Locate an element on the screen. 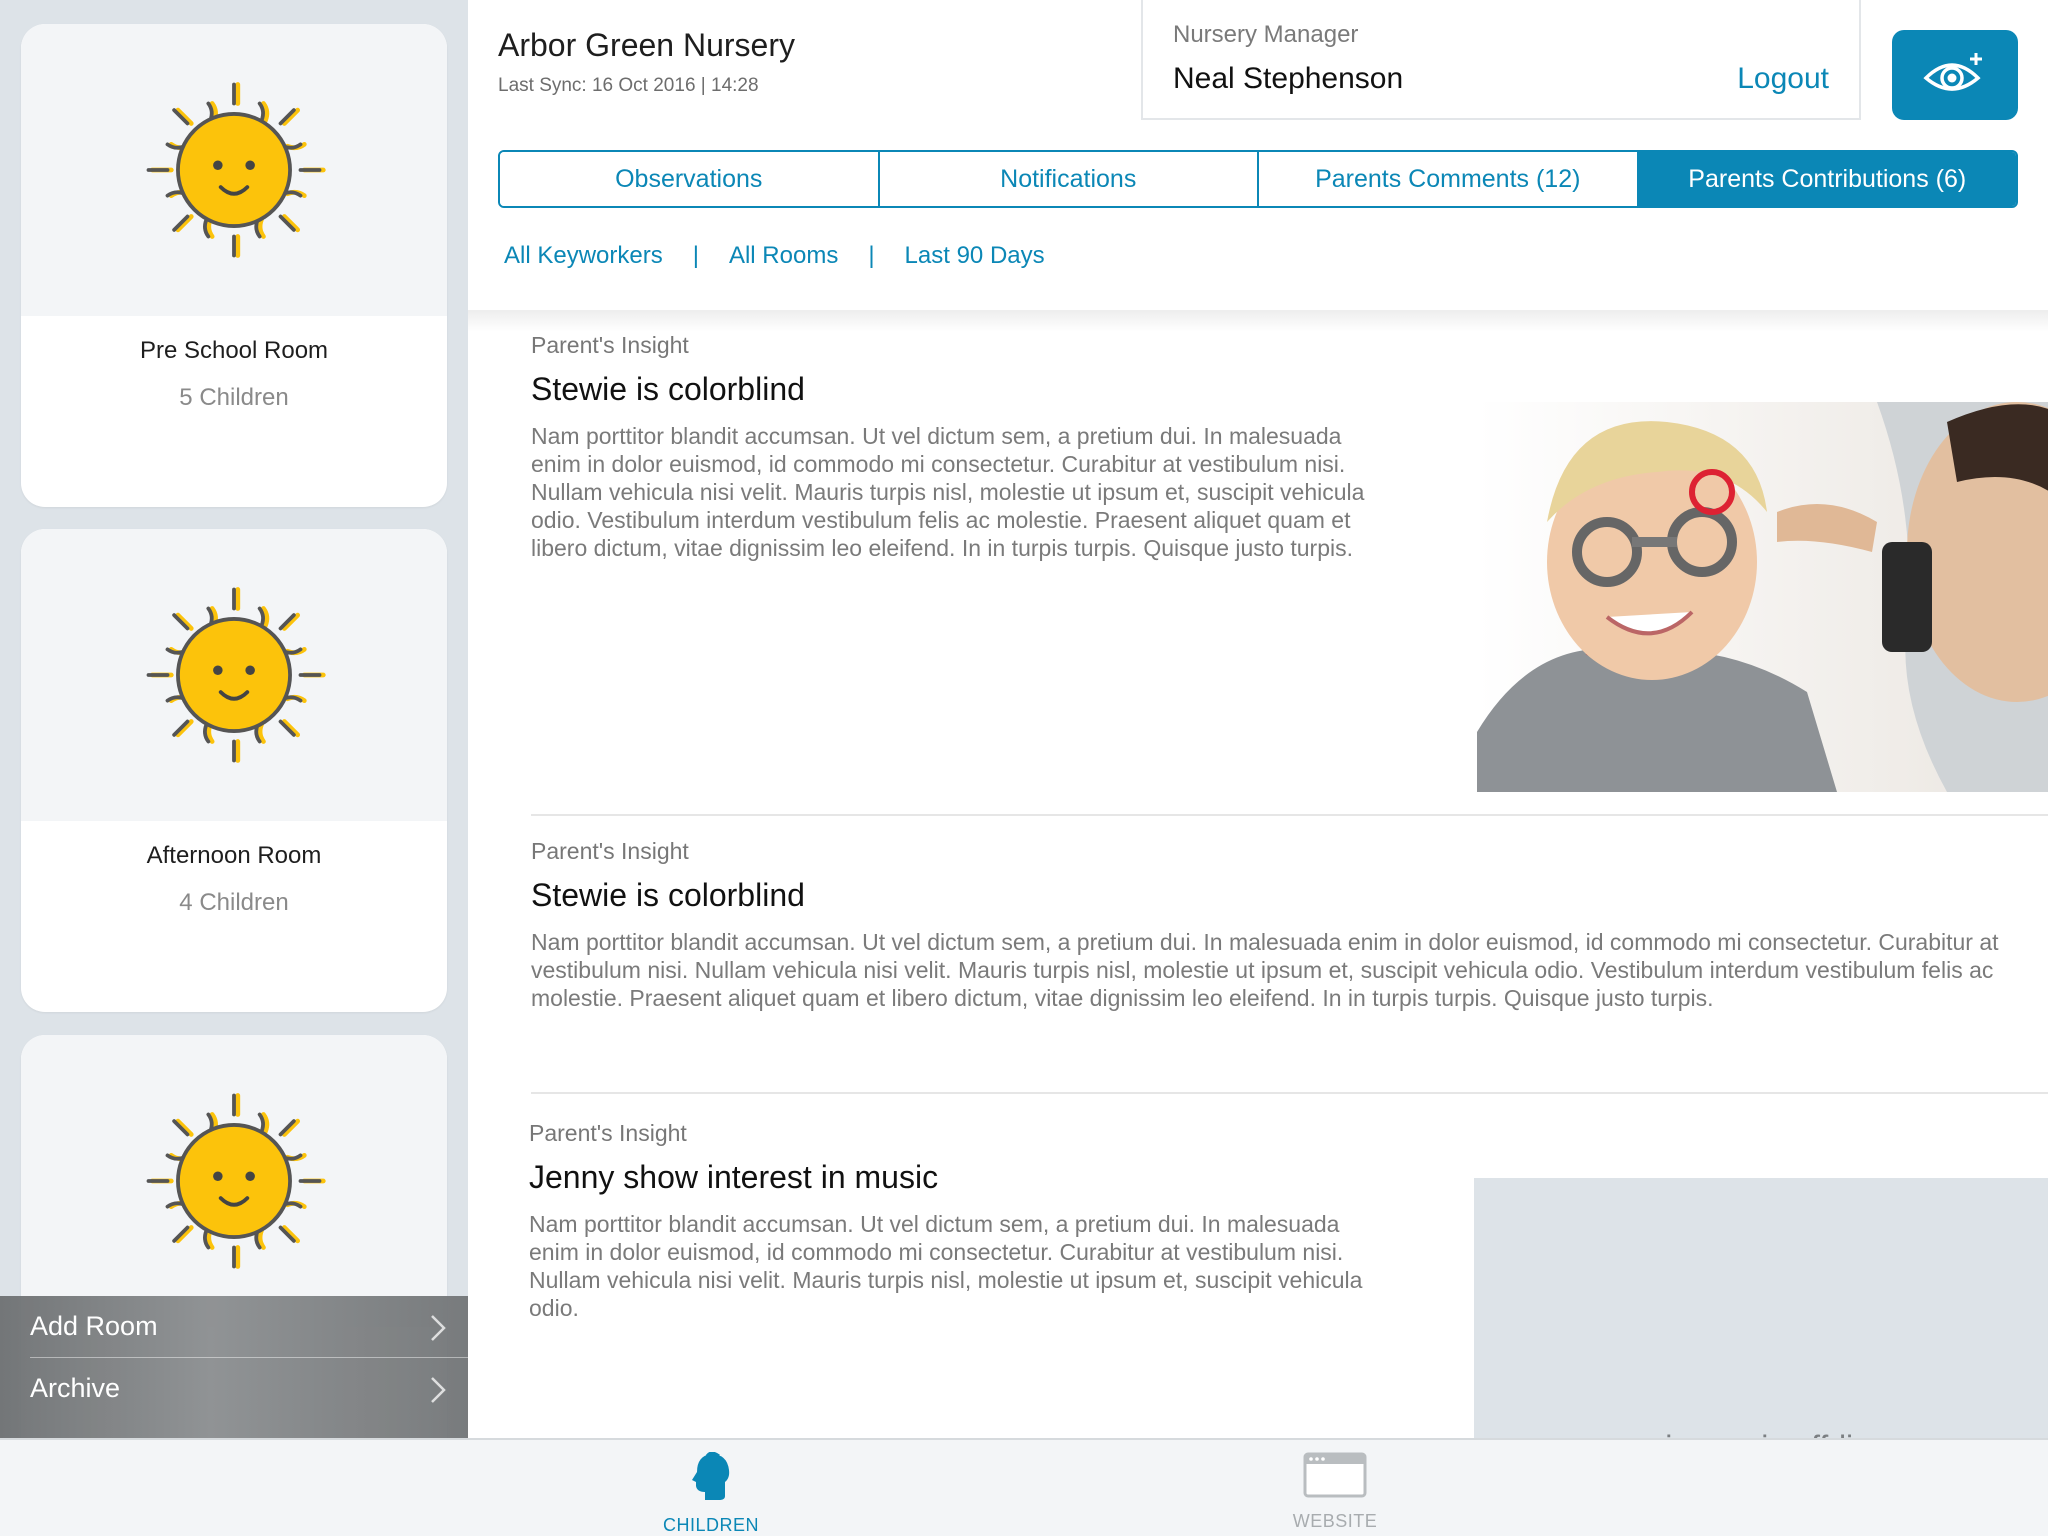 The height and width of the screenshot is (1536, 2048). sidebar-menu: Add Room Archive is located at coordinates (234, 1367).